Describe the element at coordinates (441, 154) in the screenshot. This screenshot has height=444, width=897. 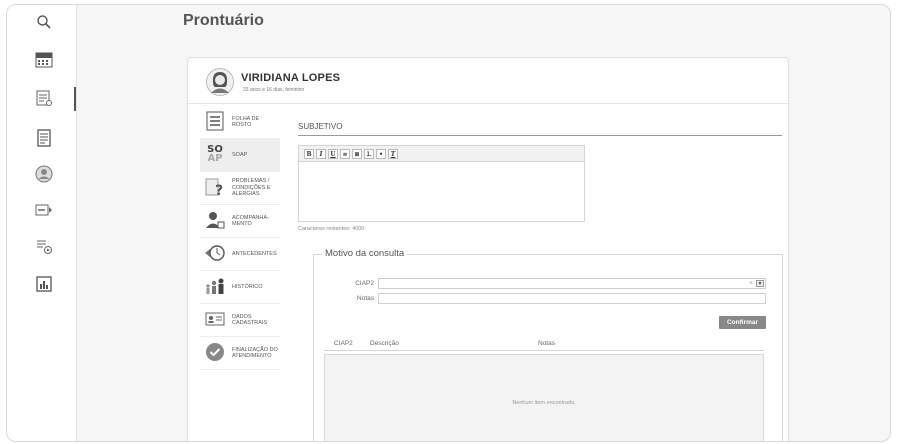
I see `editor-toolbar: B I U ≡ ≣ ⒈ • T` at that location.